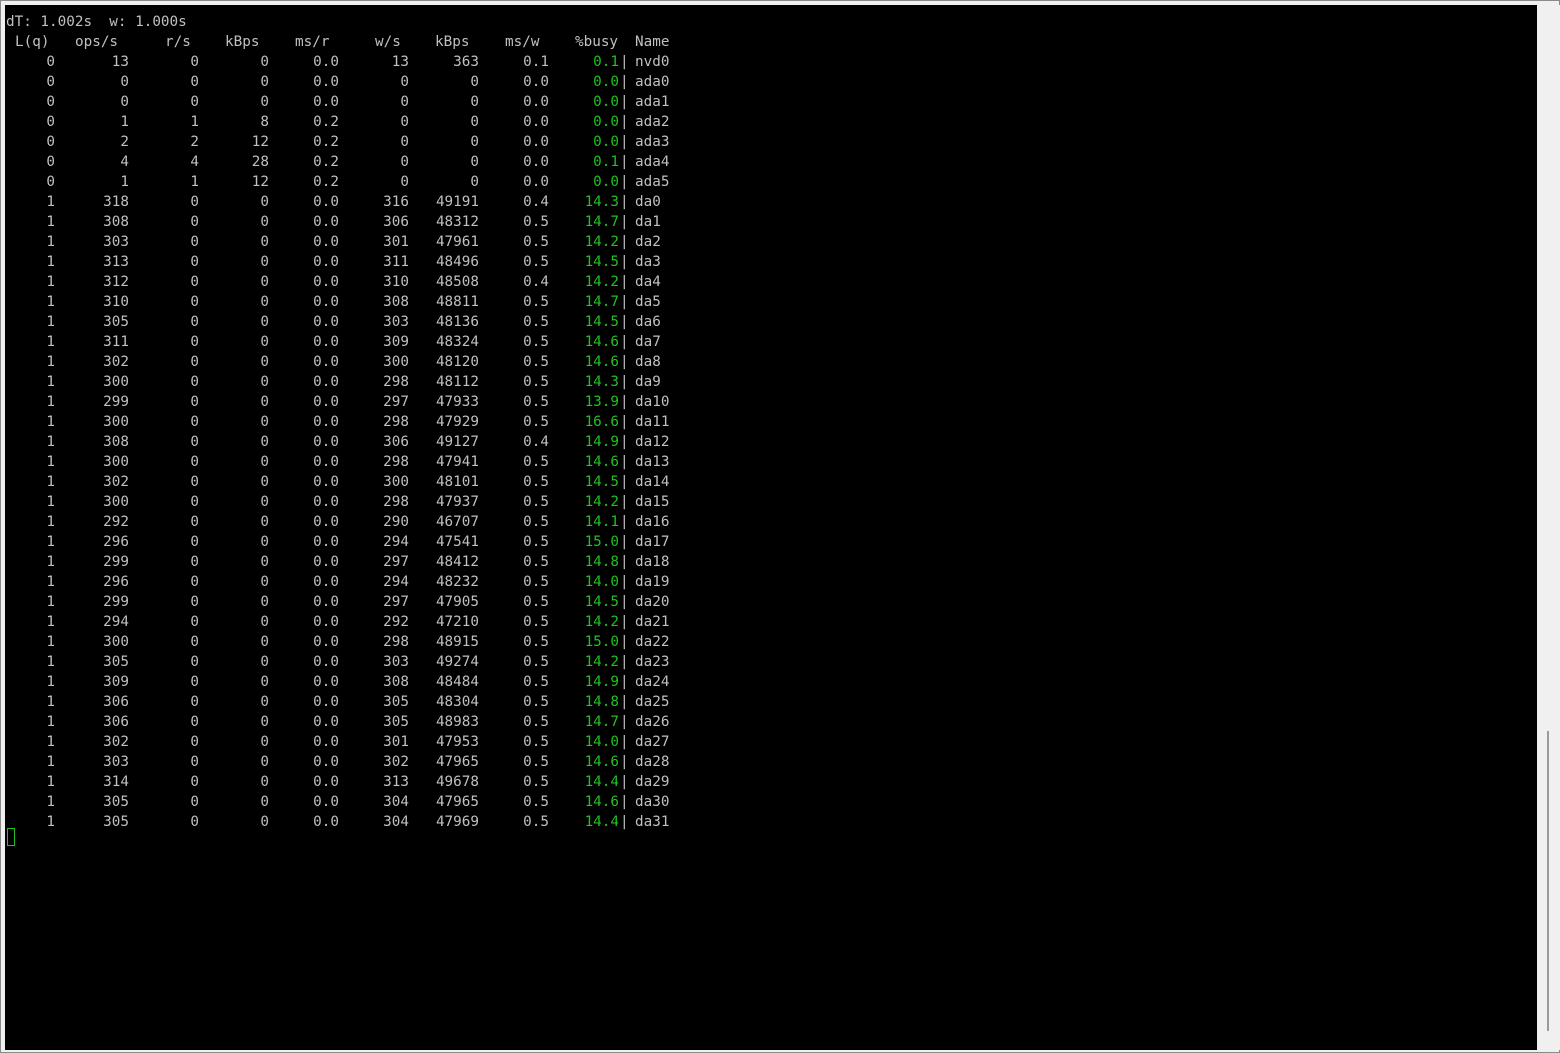 The width and height of the screenshot is (1560, 1053). What do you see at coordinates (116, 562) in the screenshot?
I see `cell-ops: 299` at bounding box center [116, 562].